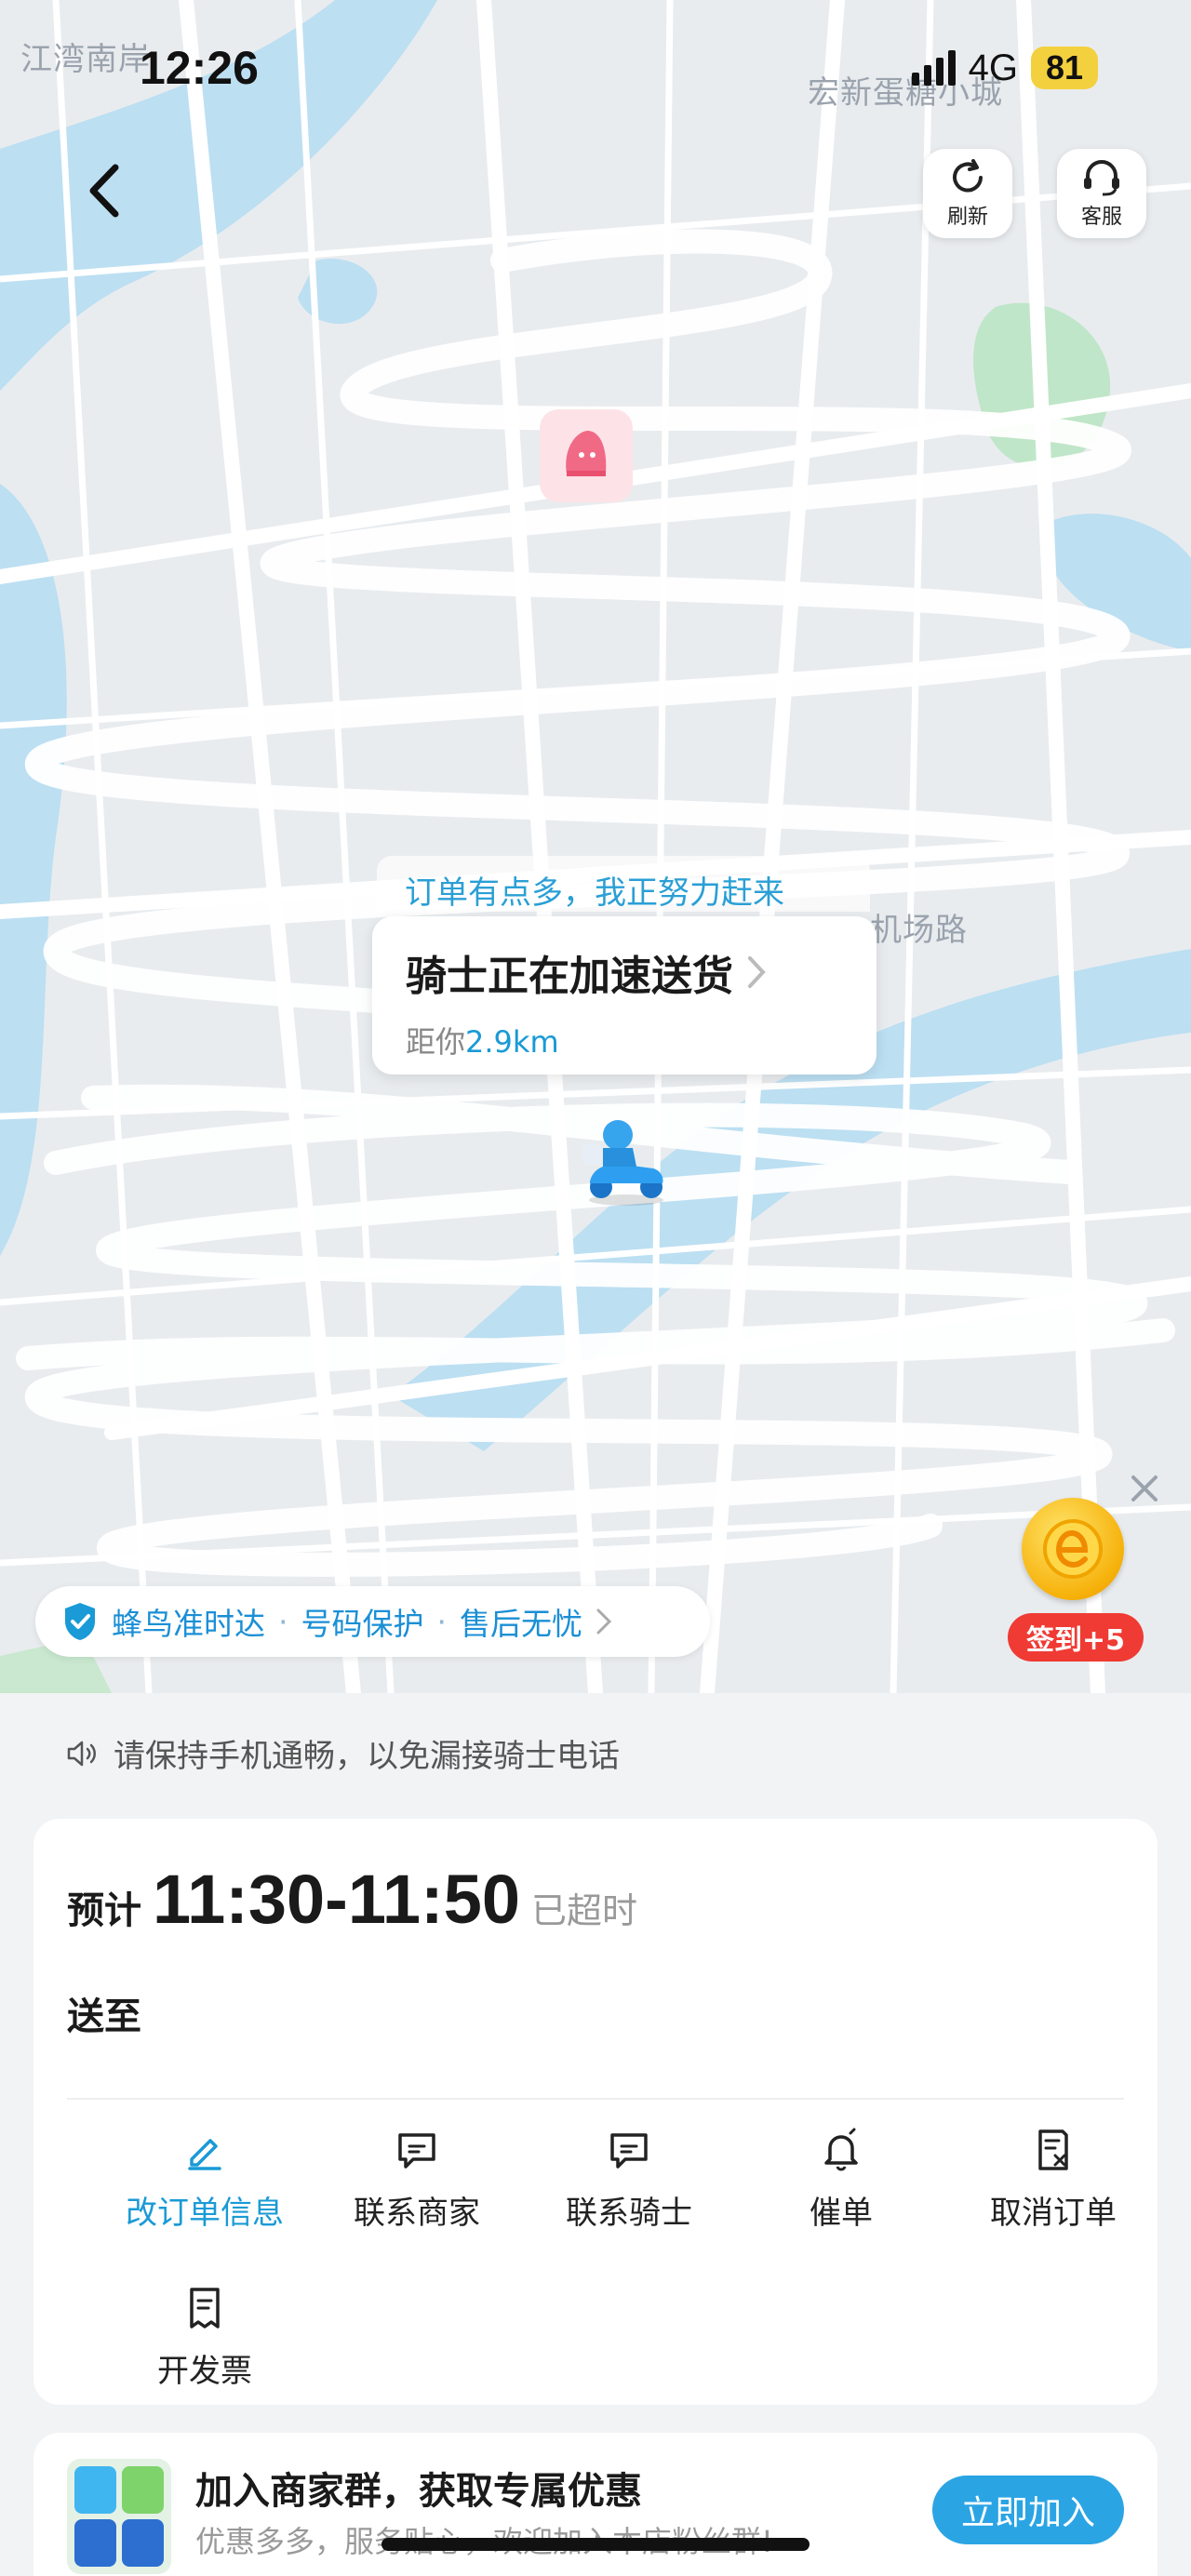 This screenshot has width=1191, height=2576. I want to click on status-time: 12:26, so click(199, 68).